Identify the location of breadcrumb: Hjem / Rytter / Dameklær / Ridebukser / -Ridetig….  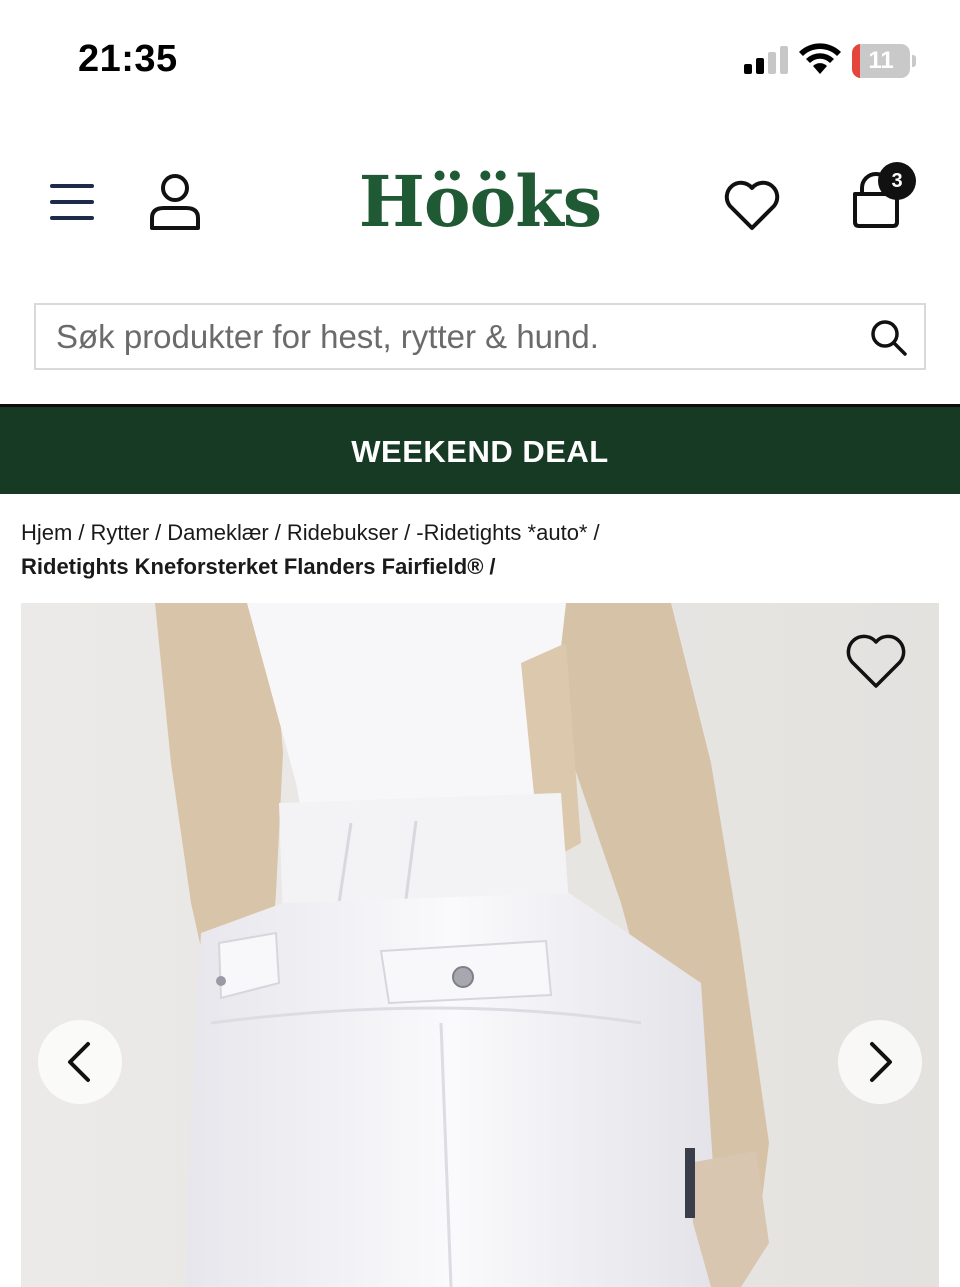
(481, 550).